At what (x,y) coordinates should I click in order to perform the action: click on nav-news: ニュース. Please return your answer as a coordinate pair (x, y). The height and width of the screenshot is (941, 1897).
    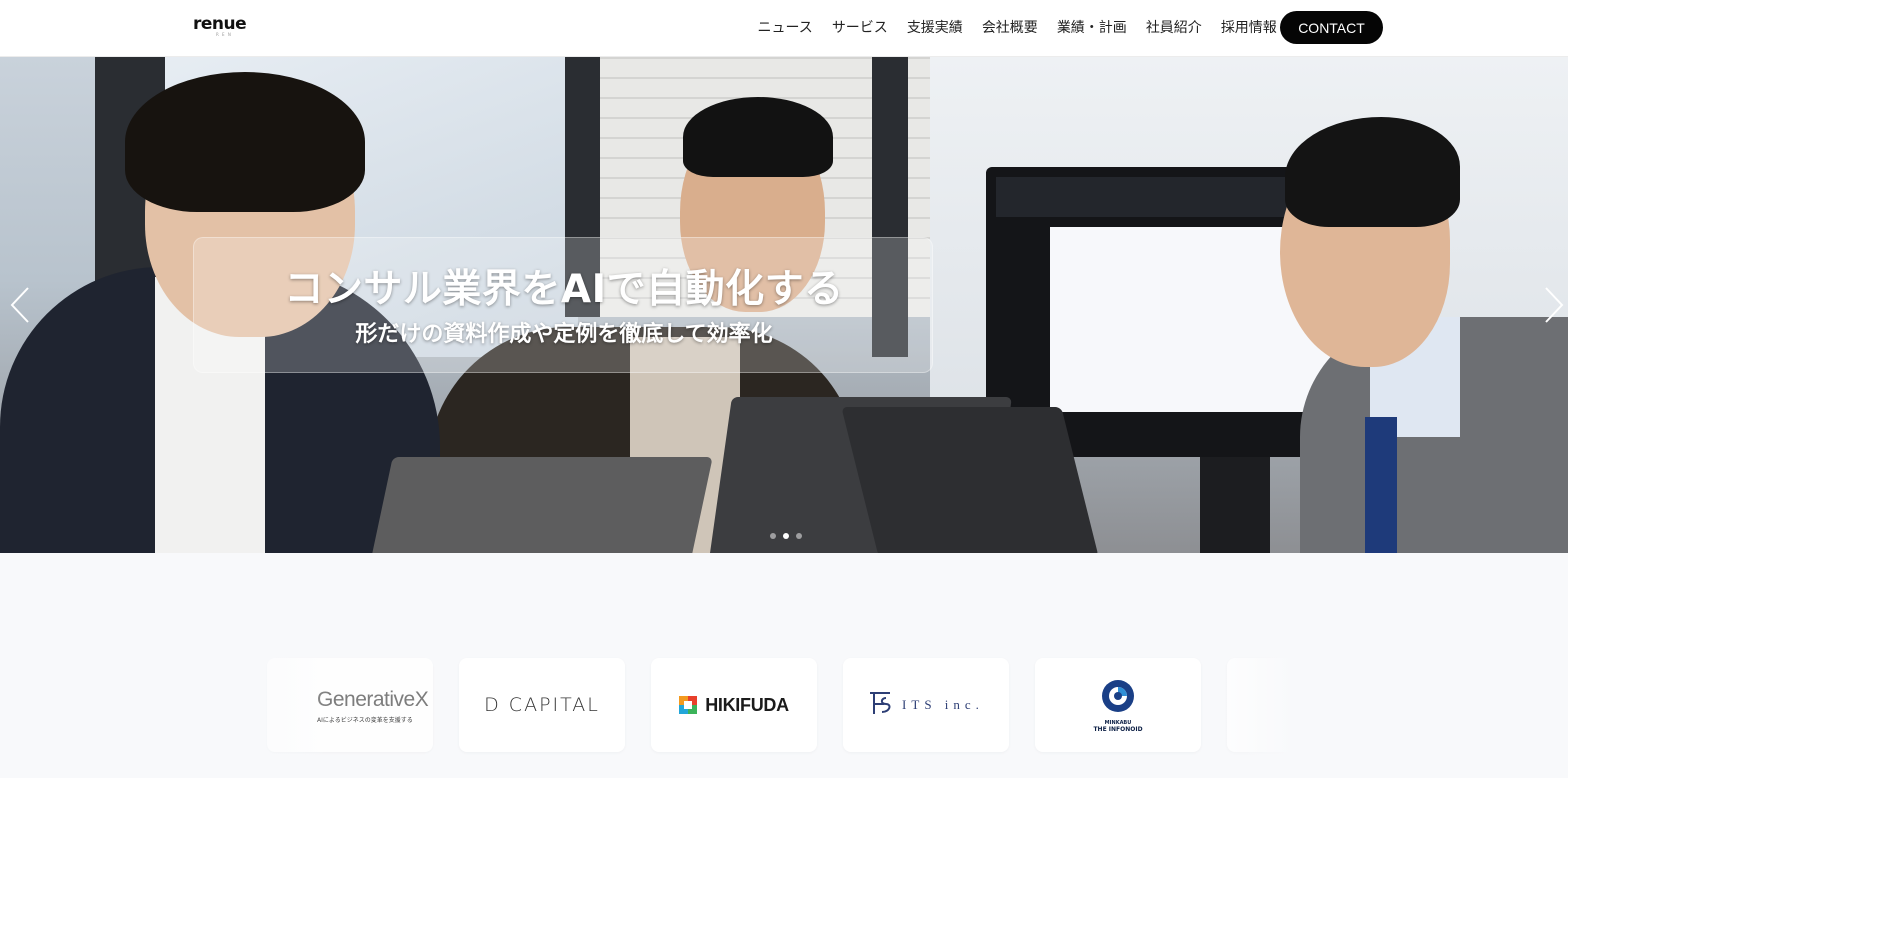
    Looking at the image, I should click on (785, 27).